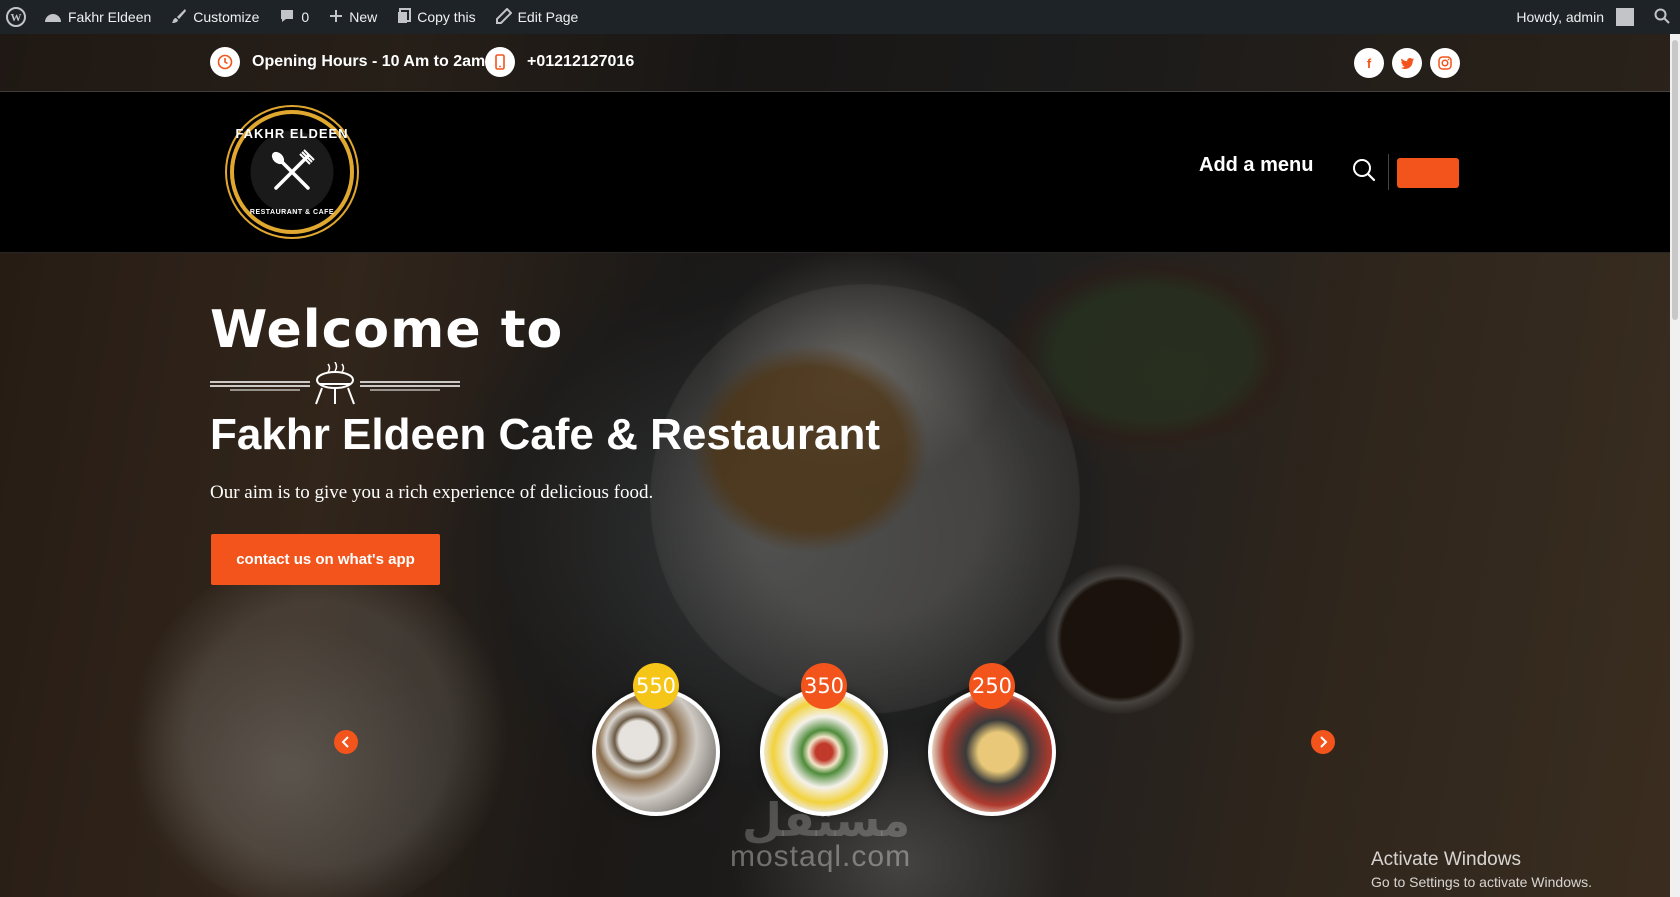 This screenshot has height=897, width=1680. I want to click on edit-page-label: Edit Page, so click(548, 17).